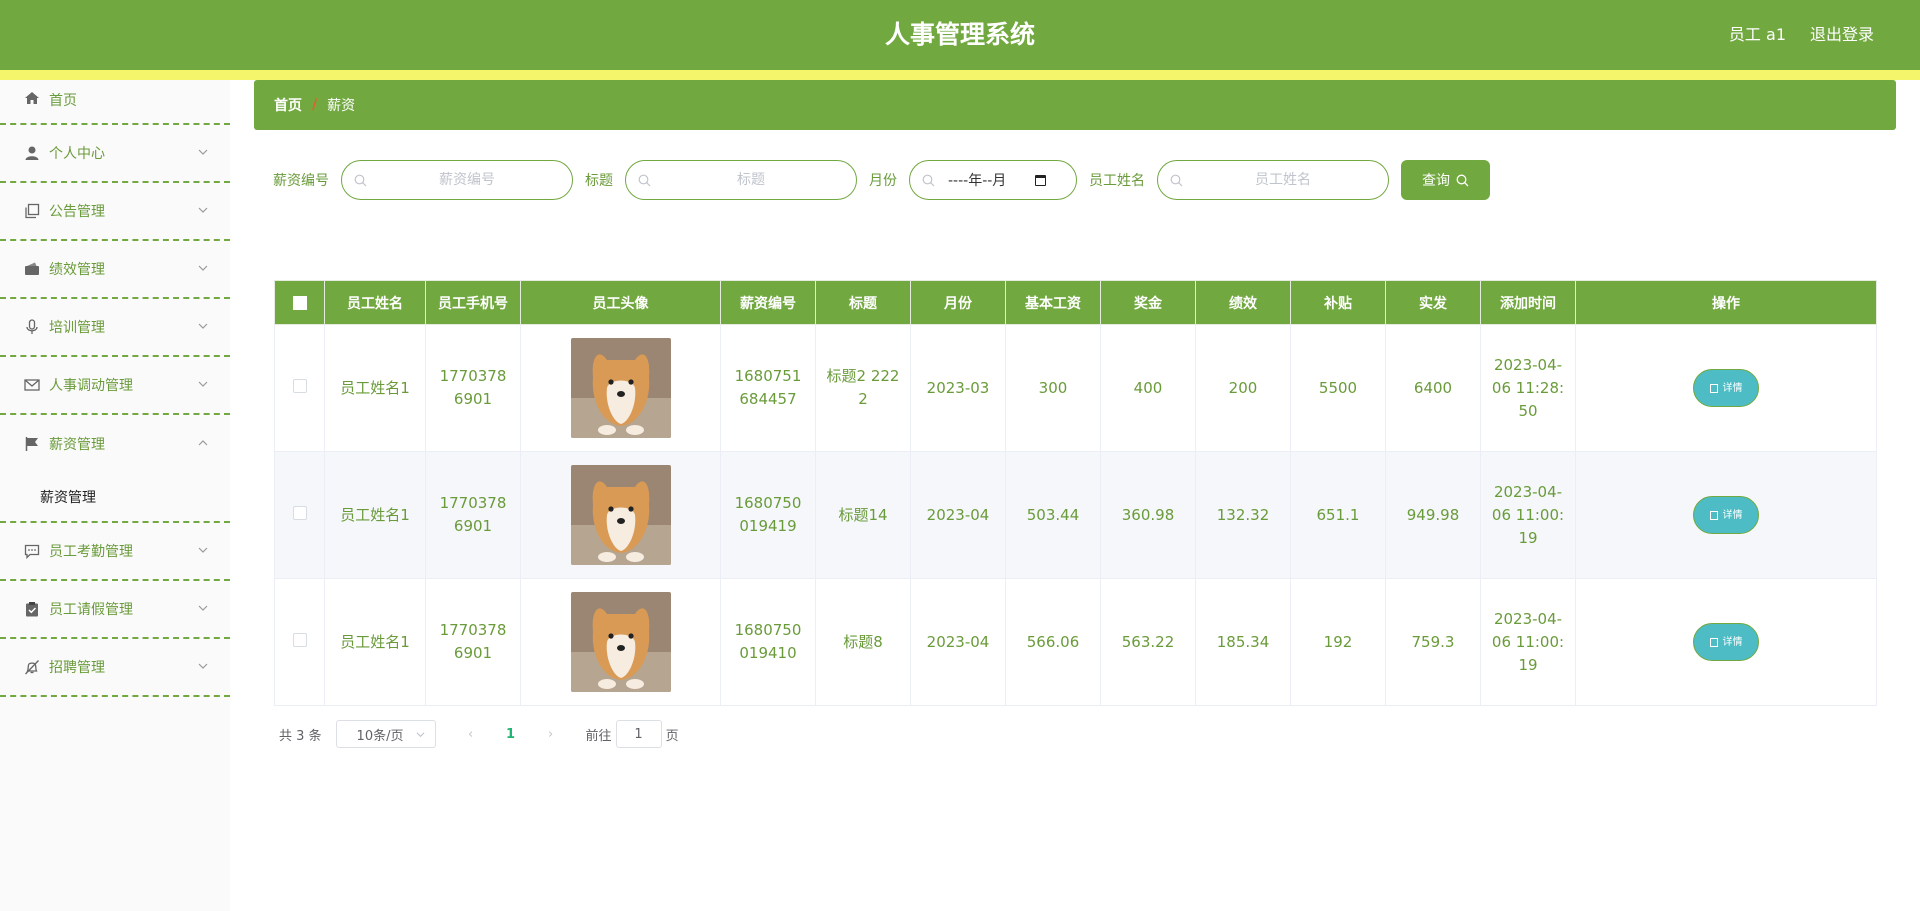  I want to click on next-page-button: ›, so click(551, 734).